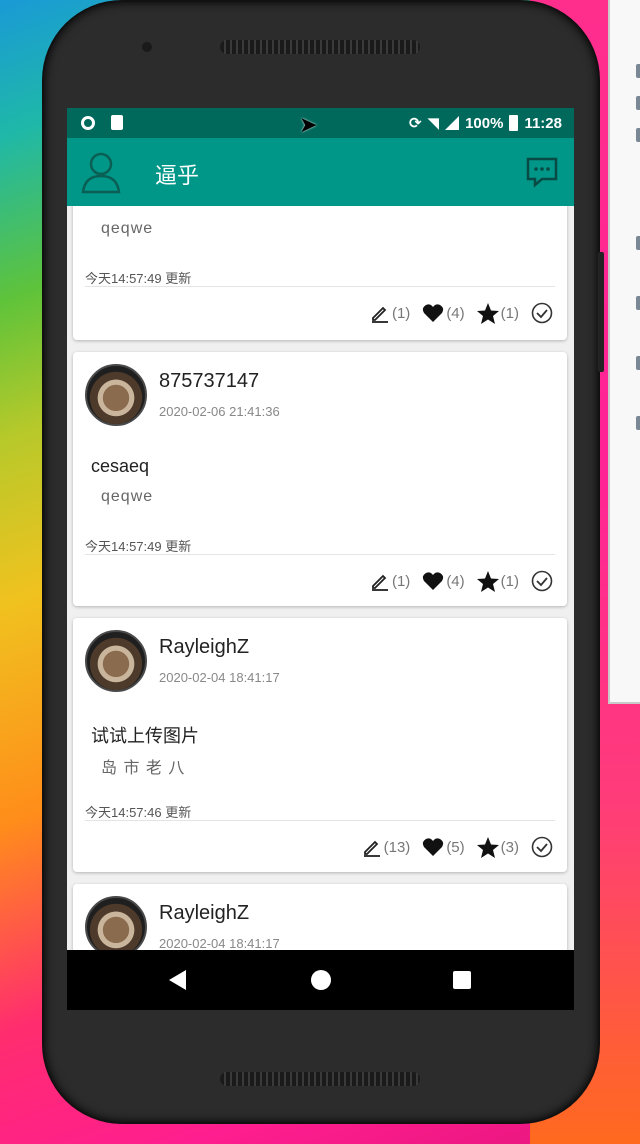  I want to click on question-title: 试试上传图片, so click(145, 735).